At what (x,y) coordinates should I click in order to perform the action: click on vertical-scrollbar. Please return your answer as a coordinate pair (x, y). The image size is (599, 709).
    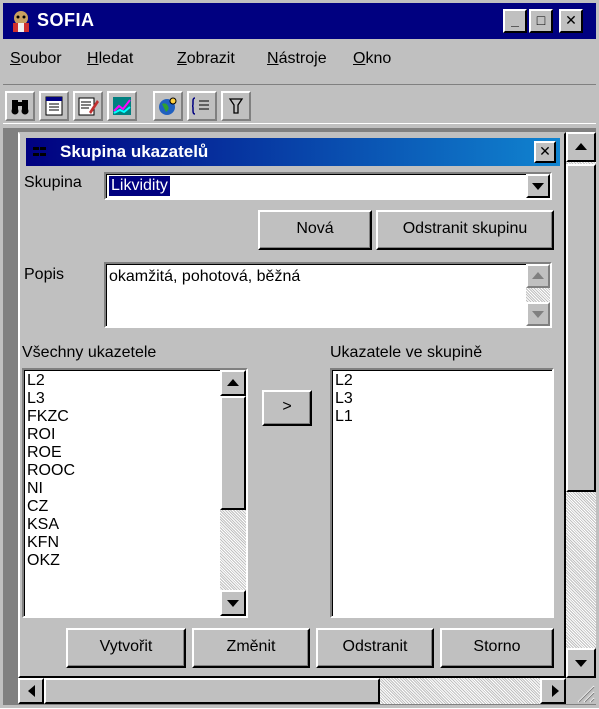
    Looking at the image, I should click on (581, 405).